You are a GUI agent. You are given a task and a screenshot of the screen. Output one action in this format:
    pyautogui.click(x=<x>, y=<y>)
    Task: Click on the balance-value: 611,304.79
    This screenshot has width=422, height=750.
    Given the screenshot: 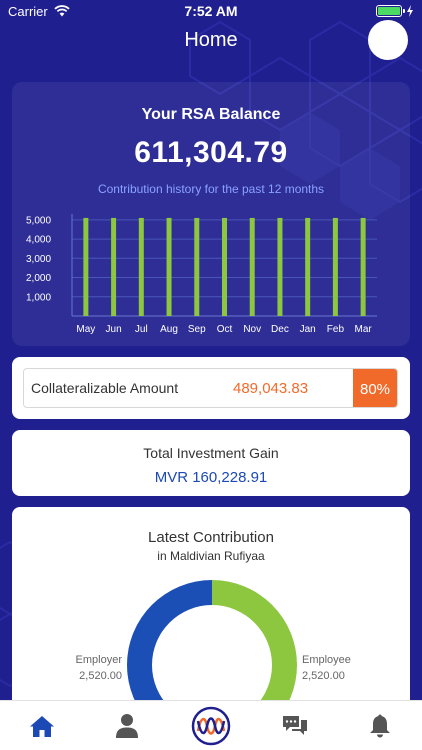 What is the action you would take?
    pyautogui.click(x=211, y=152)
    